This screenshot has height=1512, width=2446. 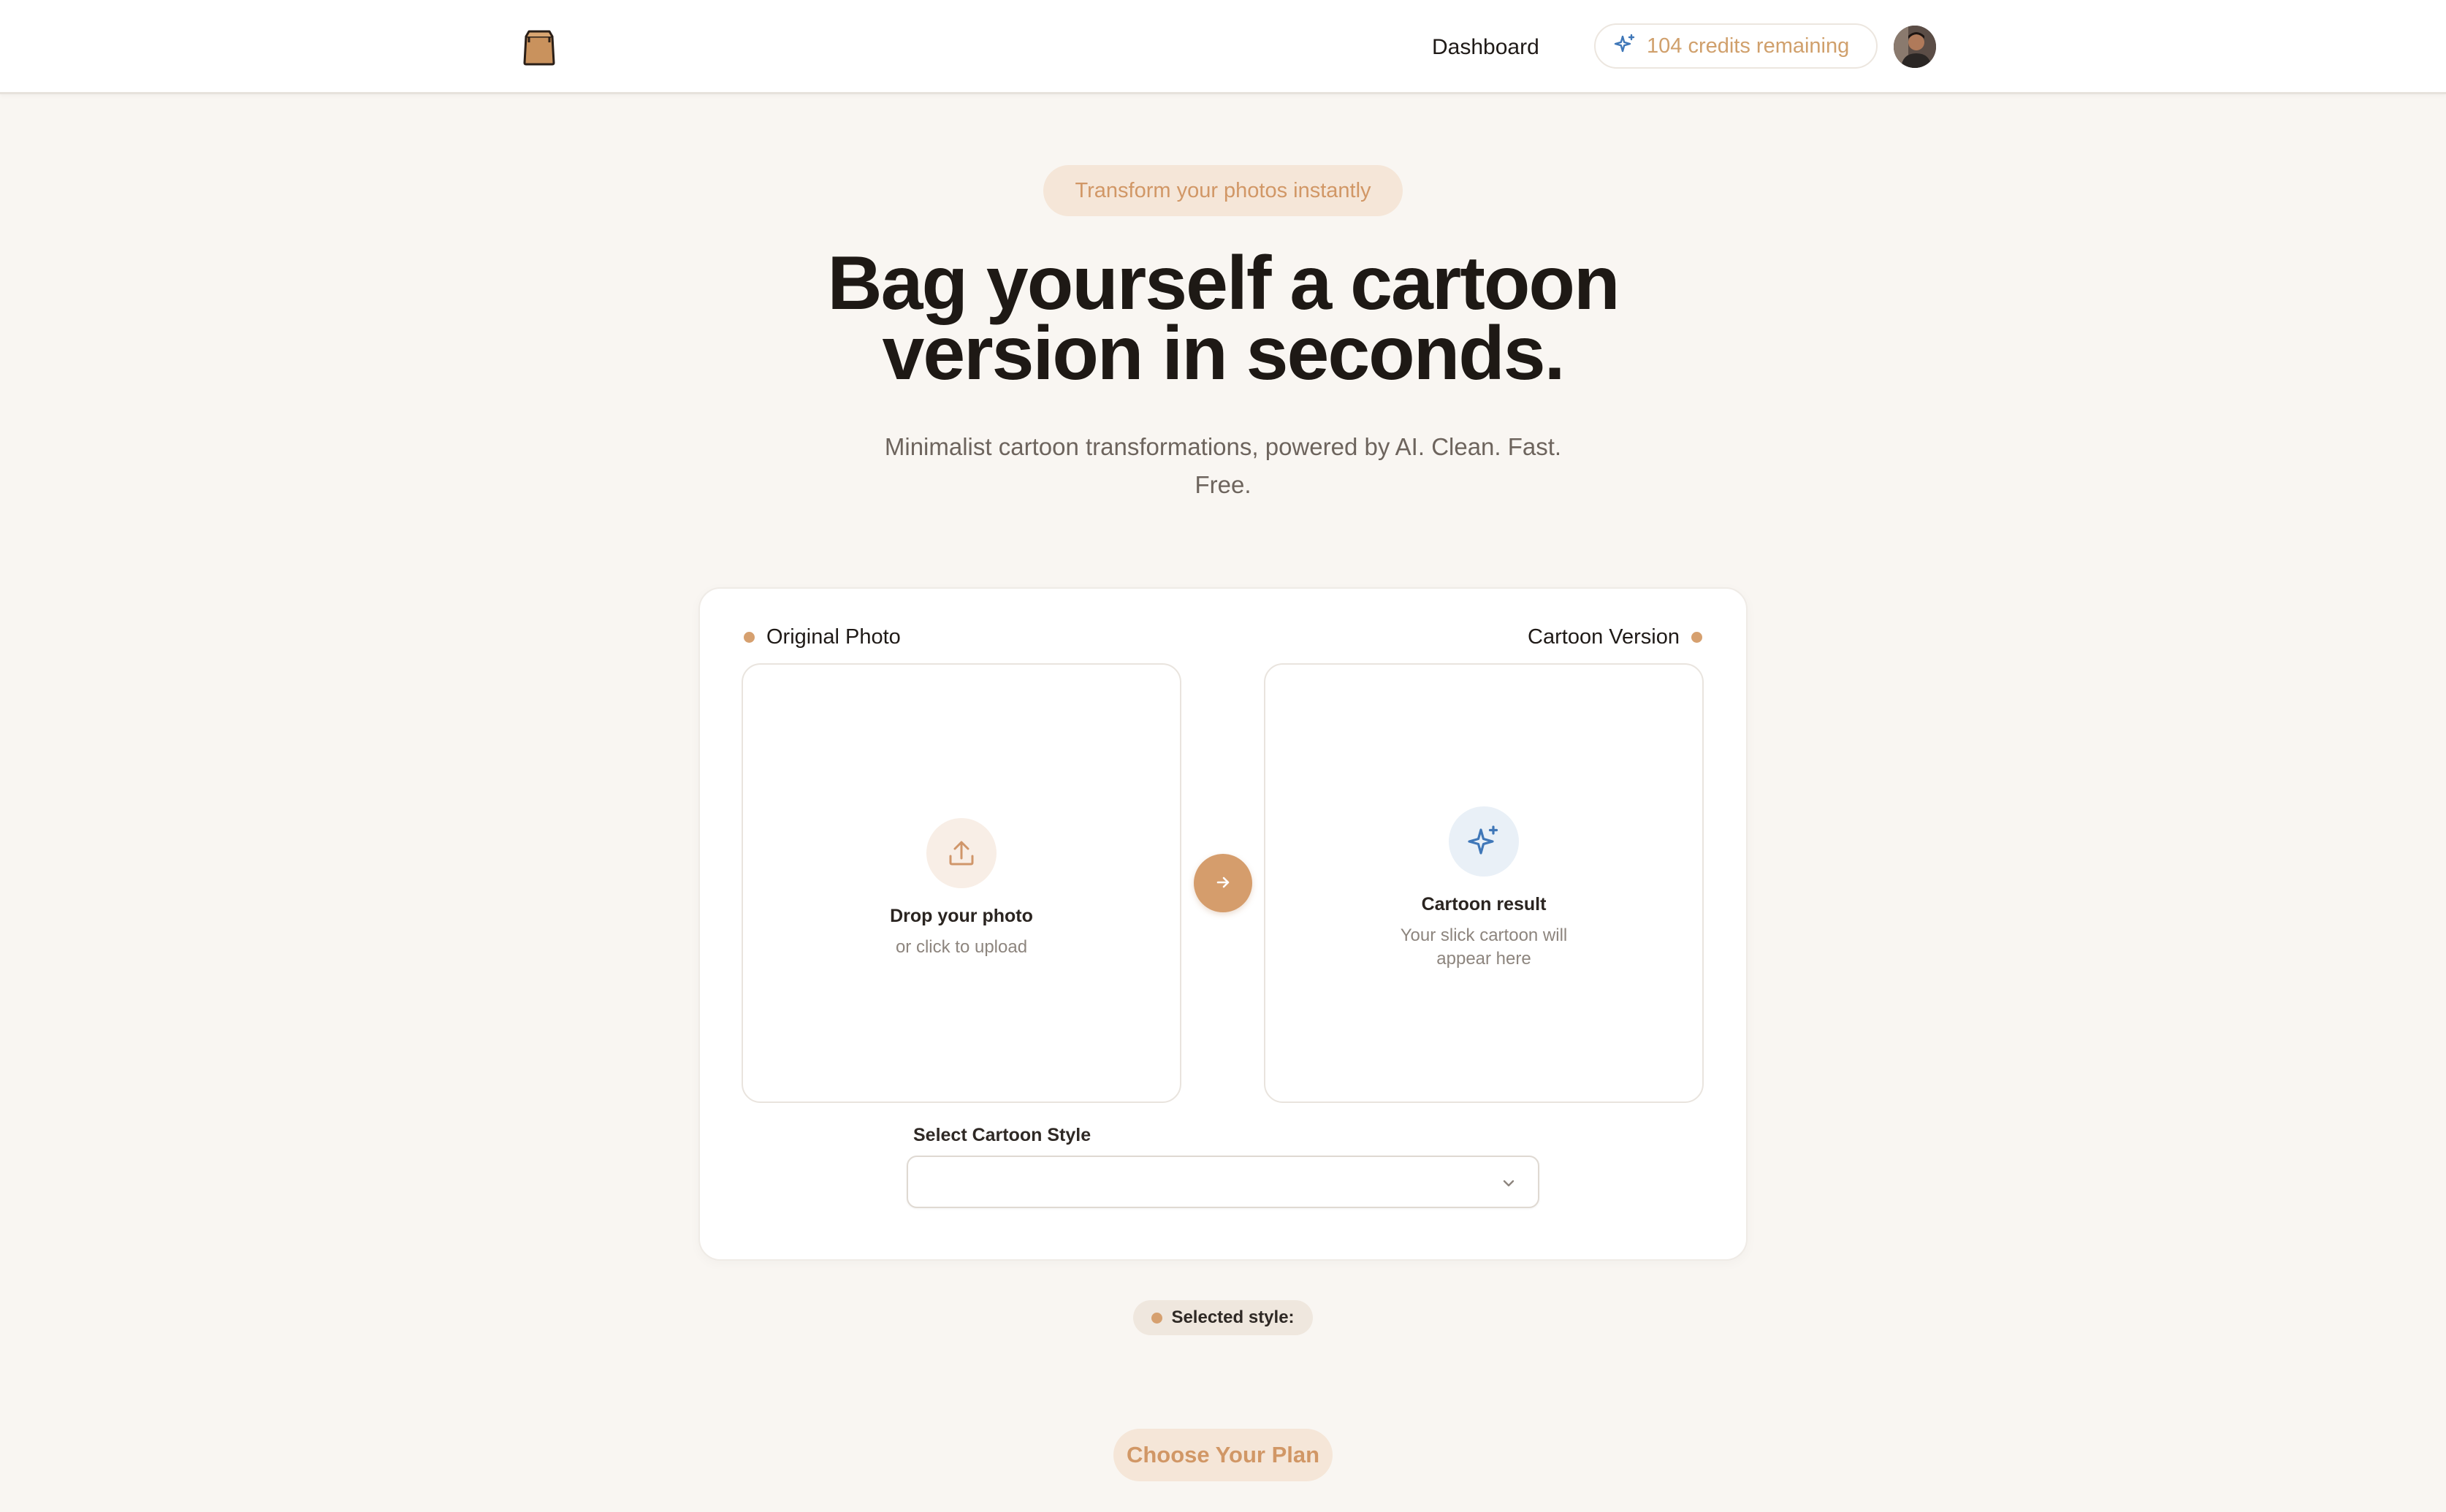 I want to click on nav-dashboard-link: Dashboard, so click(x=1485, y=48).